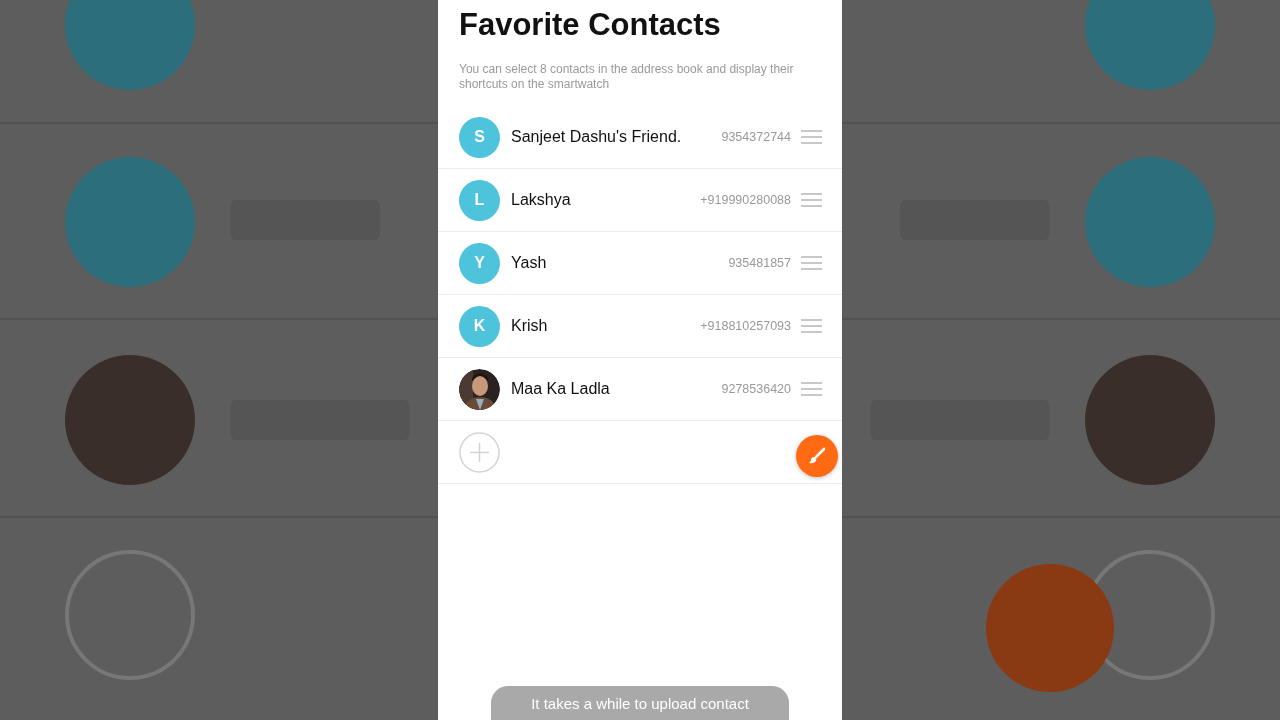 The height and width of the screenshot is (720, 1280). I want to click on contact-name: Lakshya, so click(541, 200).